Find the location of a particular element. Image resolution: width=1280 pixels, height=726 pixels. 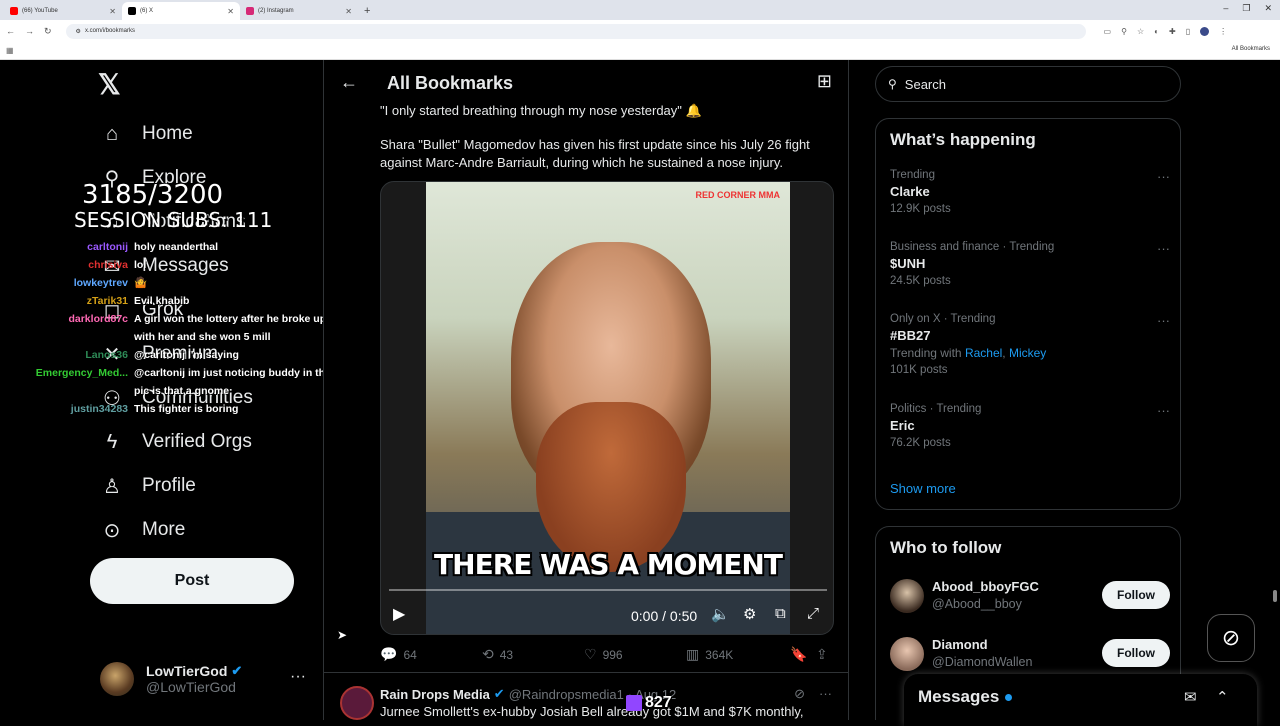

star-icon: ☆ is located at coordinates (1140, 31).